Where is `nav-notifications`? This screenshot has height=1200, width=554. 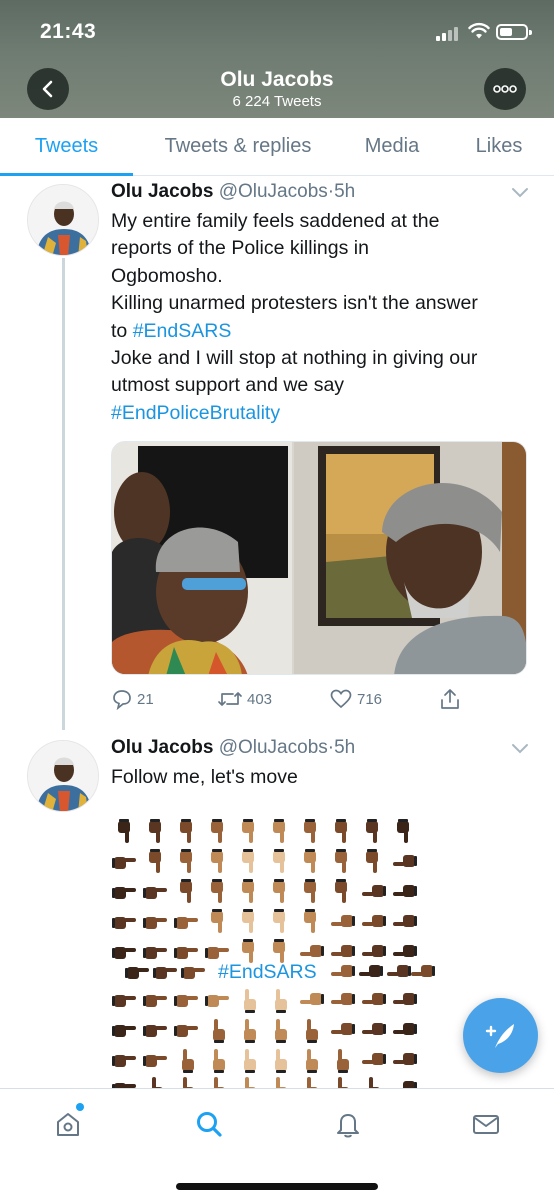 nav-notifications is located at coordinates (348, 1124).